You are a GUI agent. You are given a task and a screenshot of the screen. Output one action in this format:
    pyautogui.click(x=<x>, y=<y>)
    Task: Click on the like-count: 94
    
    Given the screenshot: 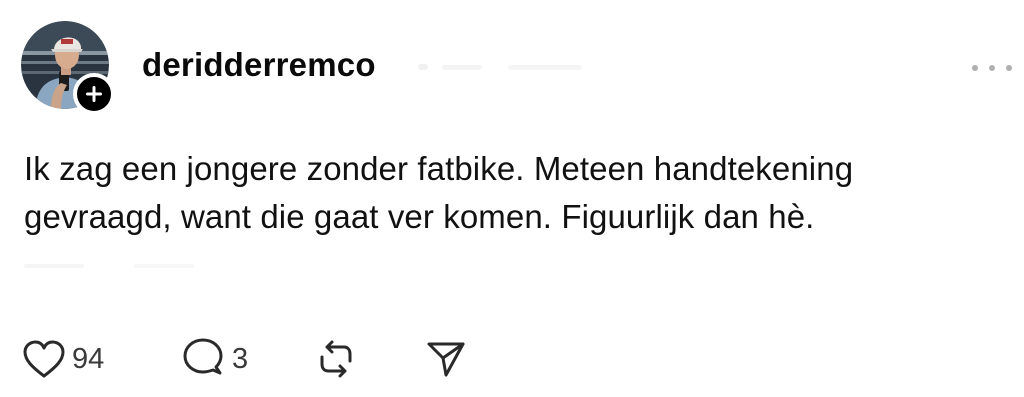 What is the action you would take?
    pyautogui.click(x=88, y=359)
    